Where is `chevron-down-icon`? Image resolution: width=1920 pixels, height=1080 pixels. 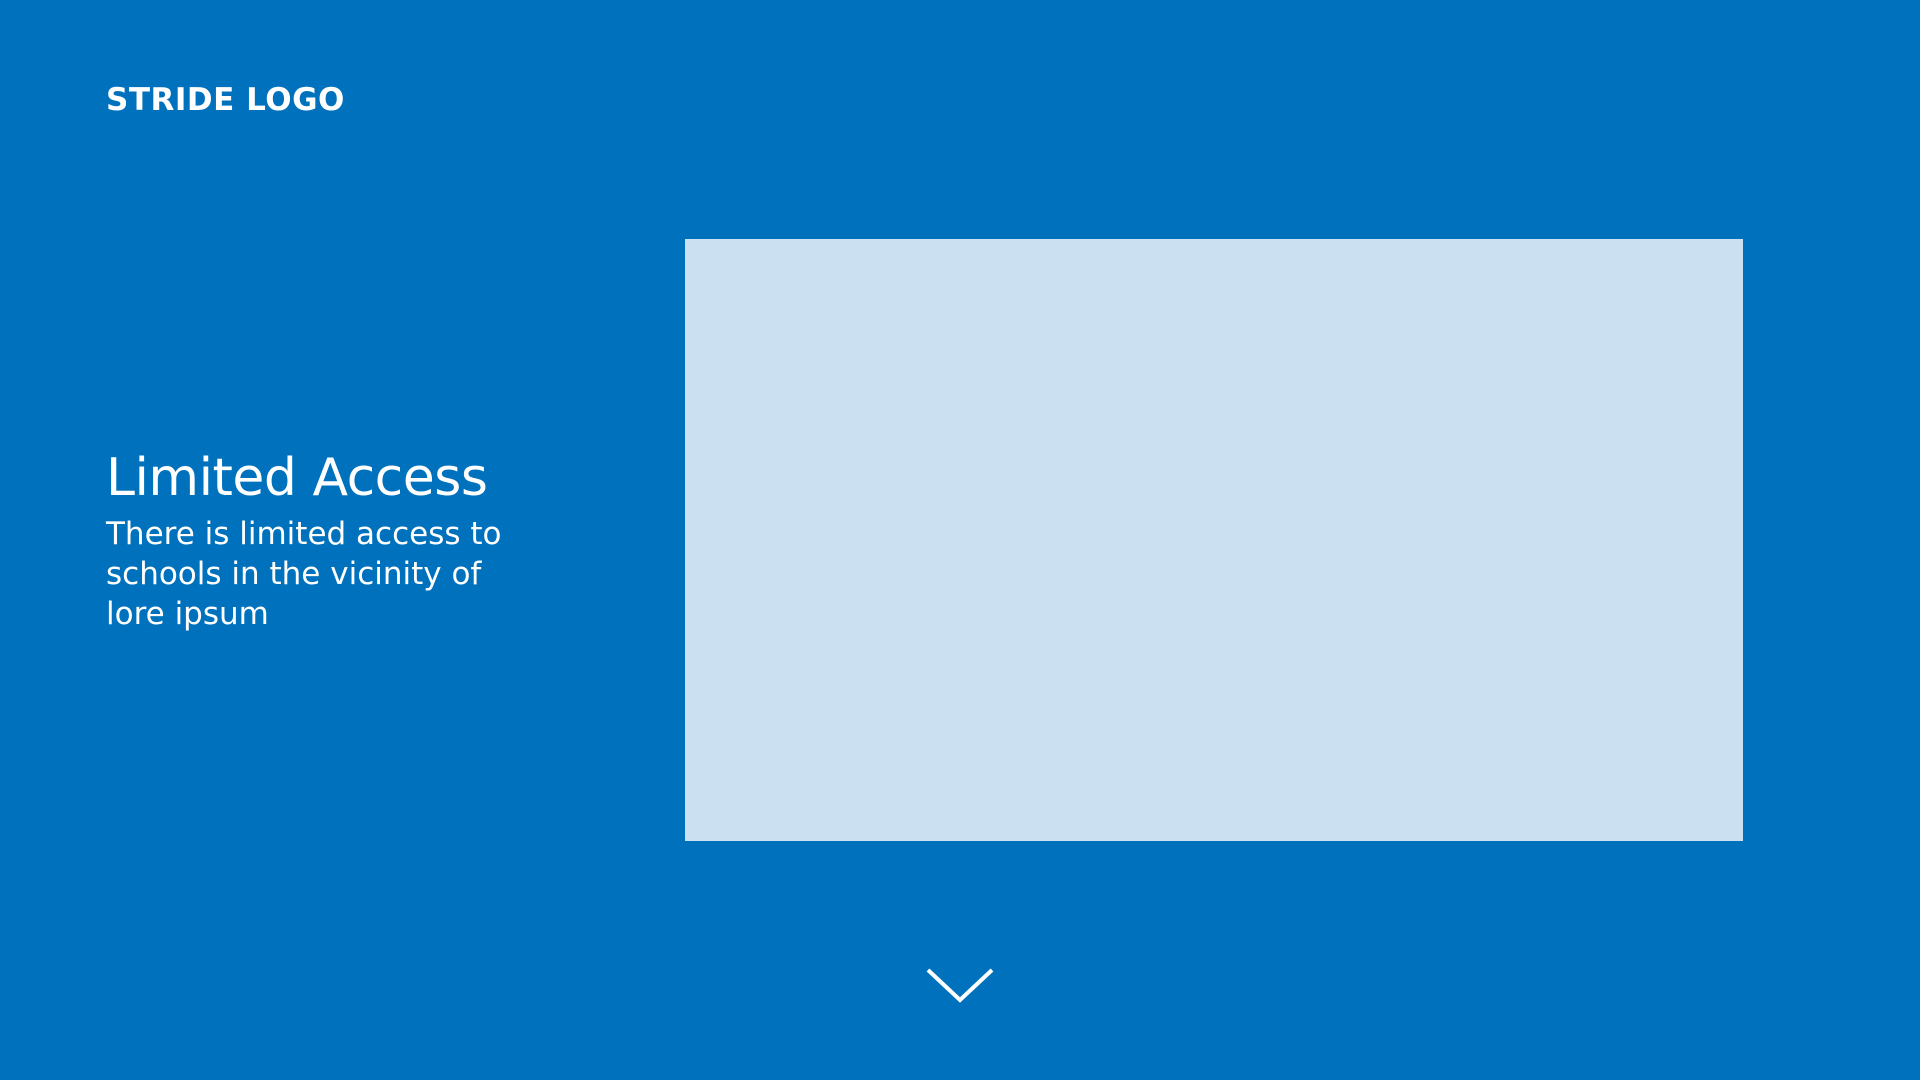
chevron-down-icon is located at coordinates (960, 985).